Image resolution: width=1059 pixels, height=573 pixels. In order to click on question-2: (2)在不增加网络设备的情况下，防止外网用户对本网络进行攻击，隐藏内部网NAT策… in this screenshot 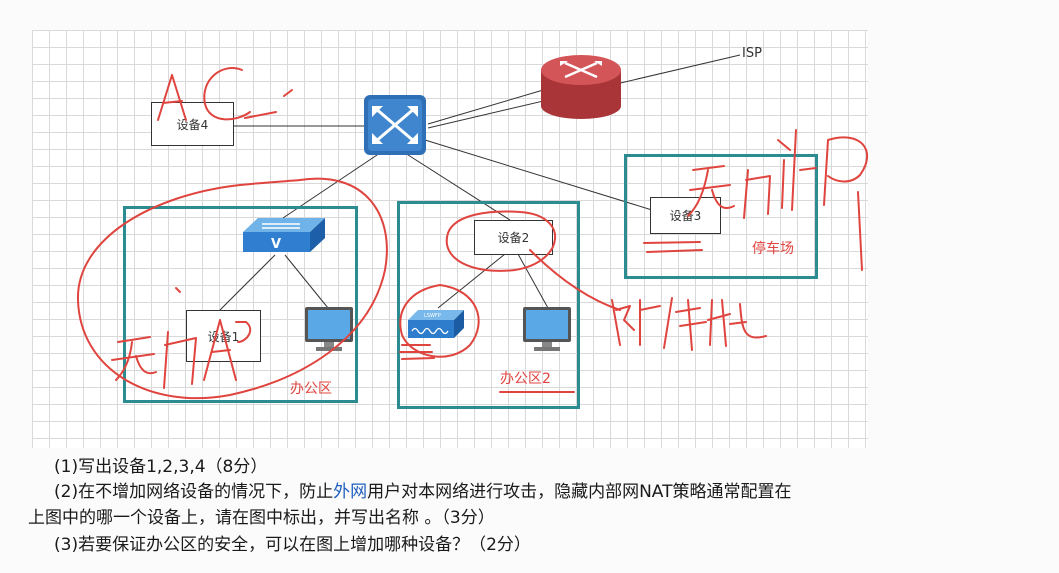, I will do `click(423, 492)`.